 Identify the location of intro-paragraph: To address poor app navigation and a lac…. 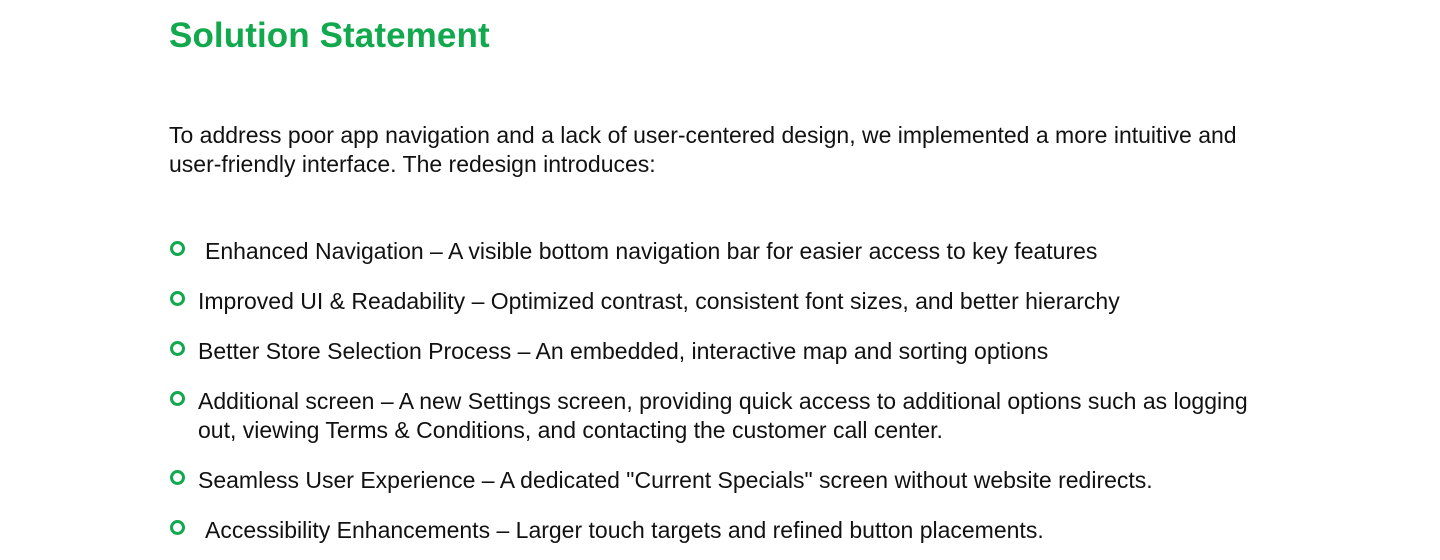
(703, 149).